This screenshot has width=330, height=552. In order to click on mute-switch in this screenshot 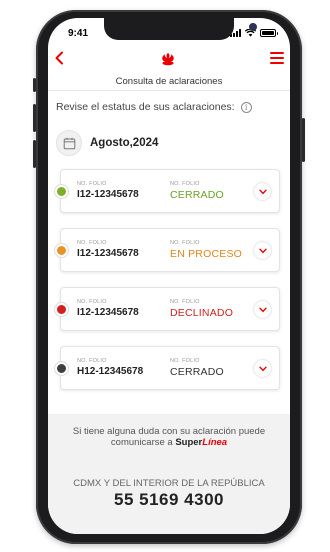, I will do `click(34, 85)`.